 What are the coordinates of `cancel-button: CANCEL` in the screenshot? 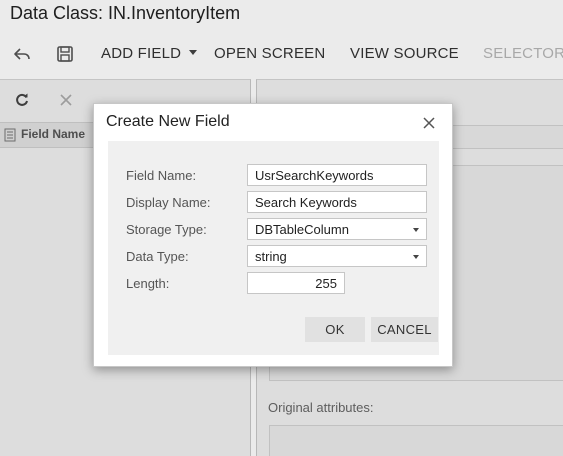 It's located at (404, 329).